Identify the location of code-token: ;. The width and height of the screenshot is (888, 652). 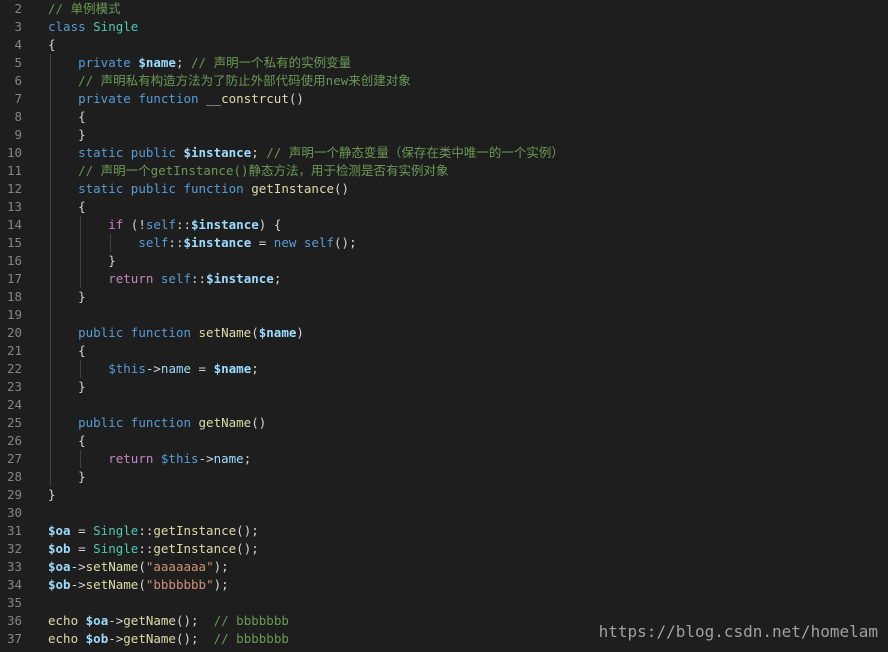
(255, 368).